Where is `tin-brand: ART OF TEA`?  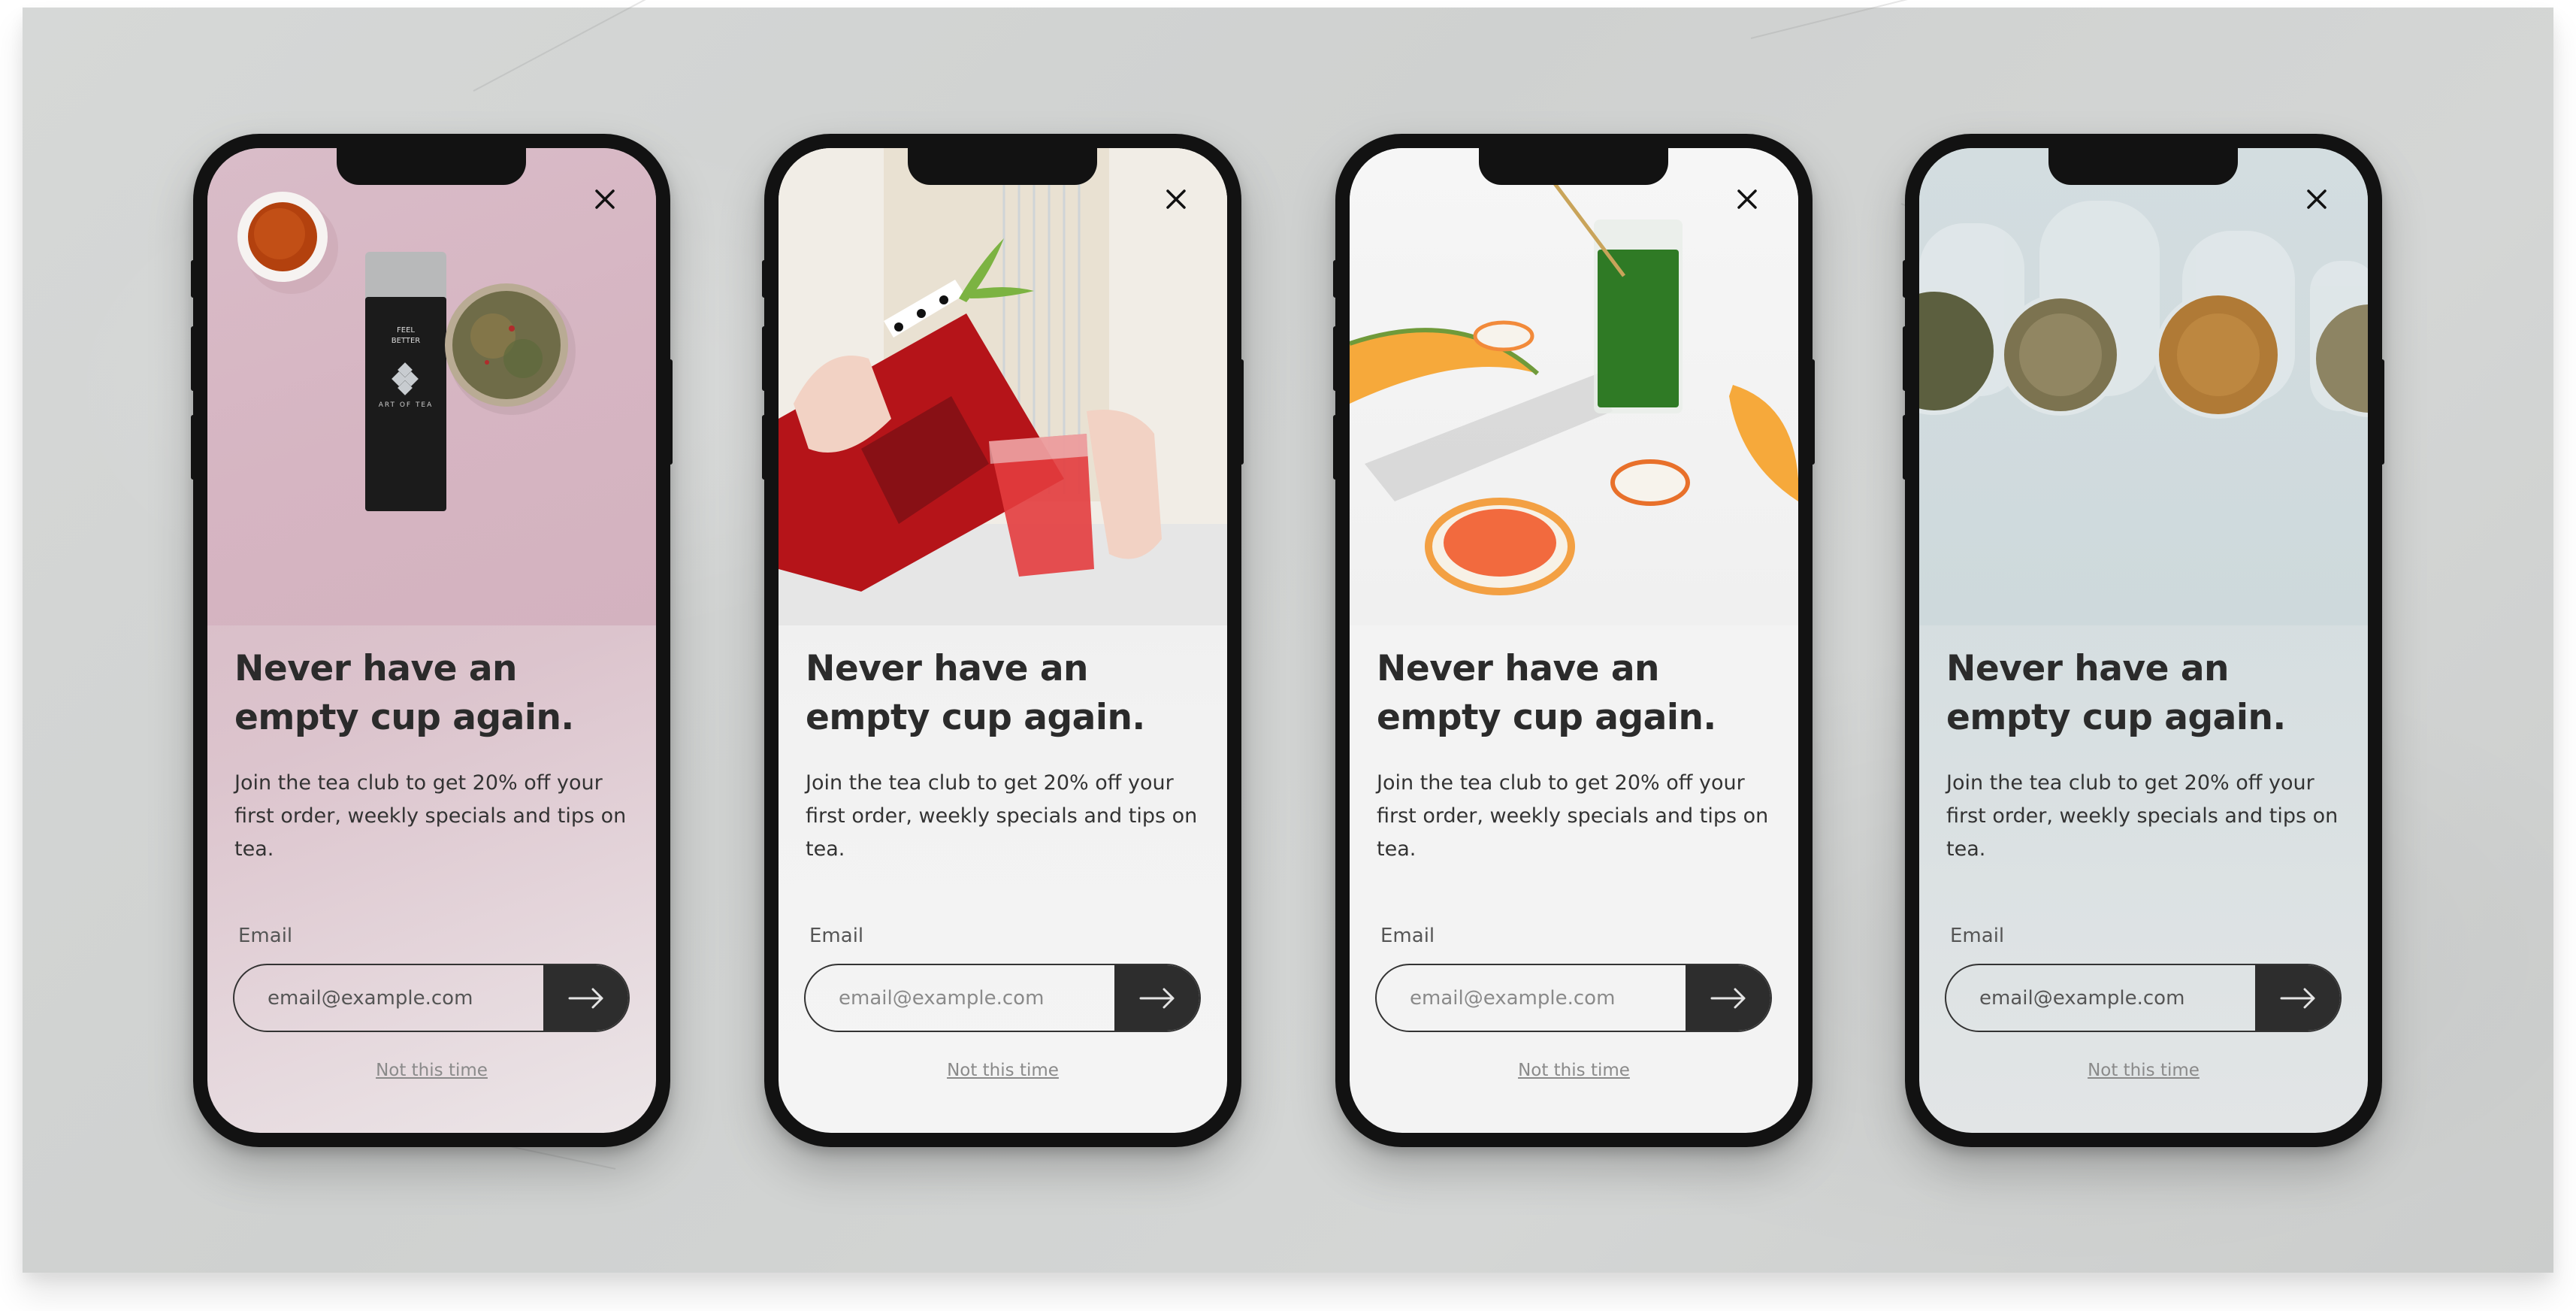 tin-brand: ART OF TEA is located at coordinates (407, 405).